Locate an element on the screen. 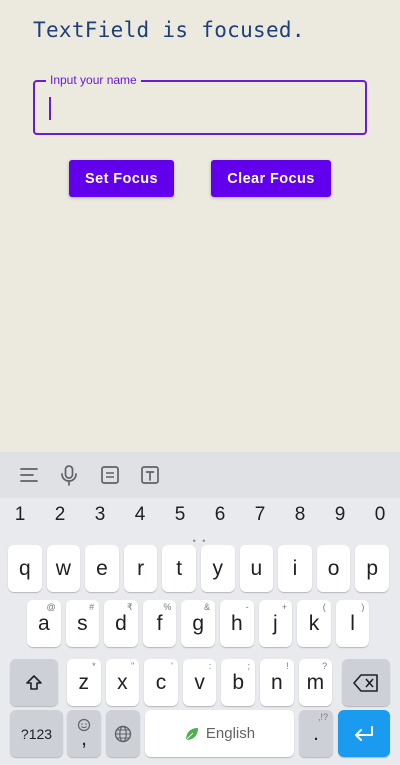 This screenshot has height=765, width=400. key-z: z * is located at coordinates (84, 682).